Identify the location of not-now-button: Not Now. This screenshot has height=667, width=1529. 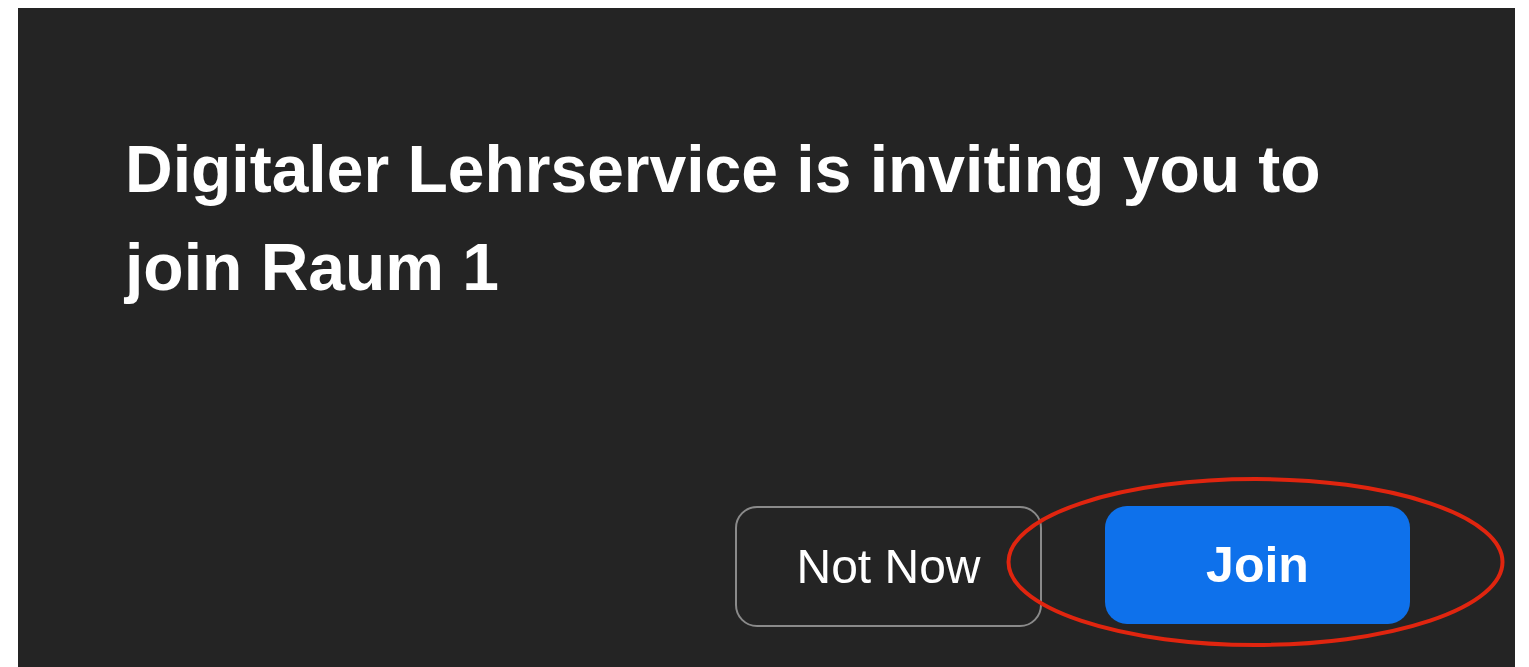
(888, 566).